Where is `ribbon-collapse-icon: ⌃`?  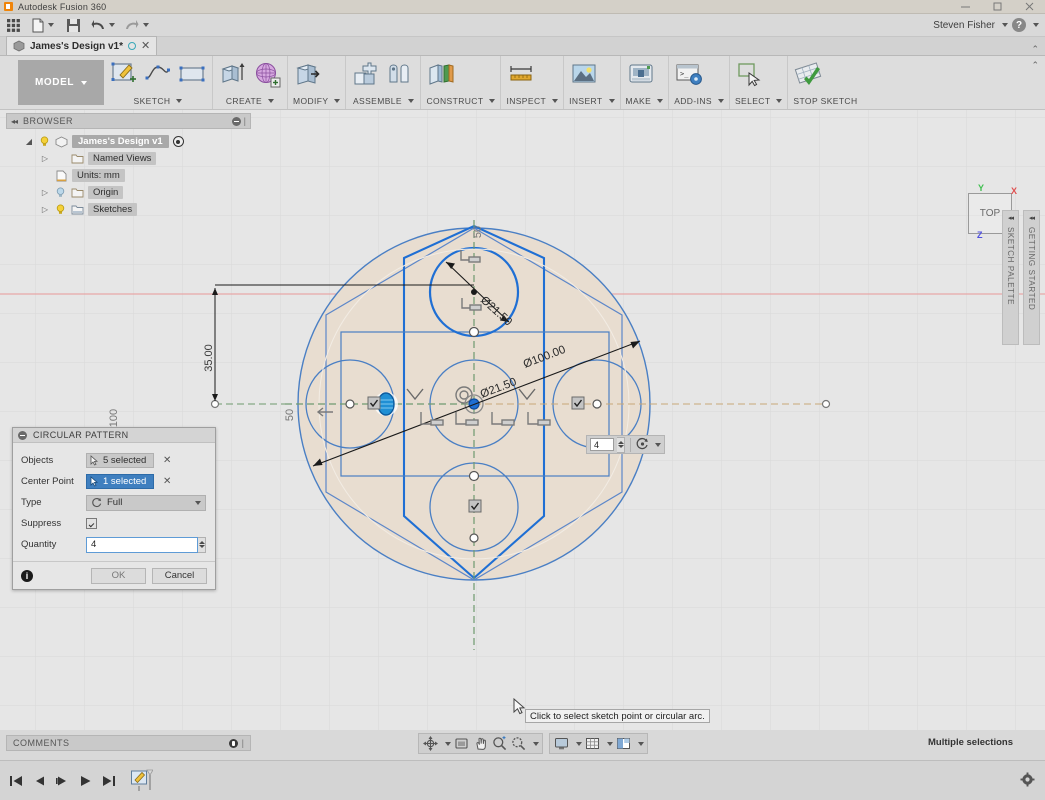
ribbon-collapse-icon: ⌃ is located at coordinates (1035, 82).